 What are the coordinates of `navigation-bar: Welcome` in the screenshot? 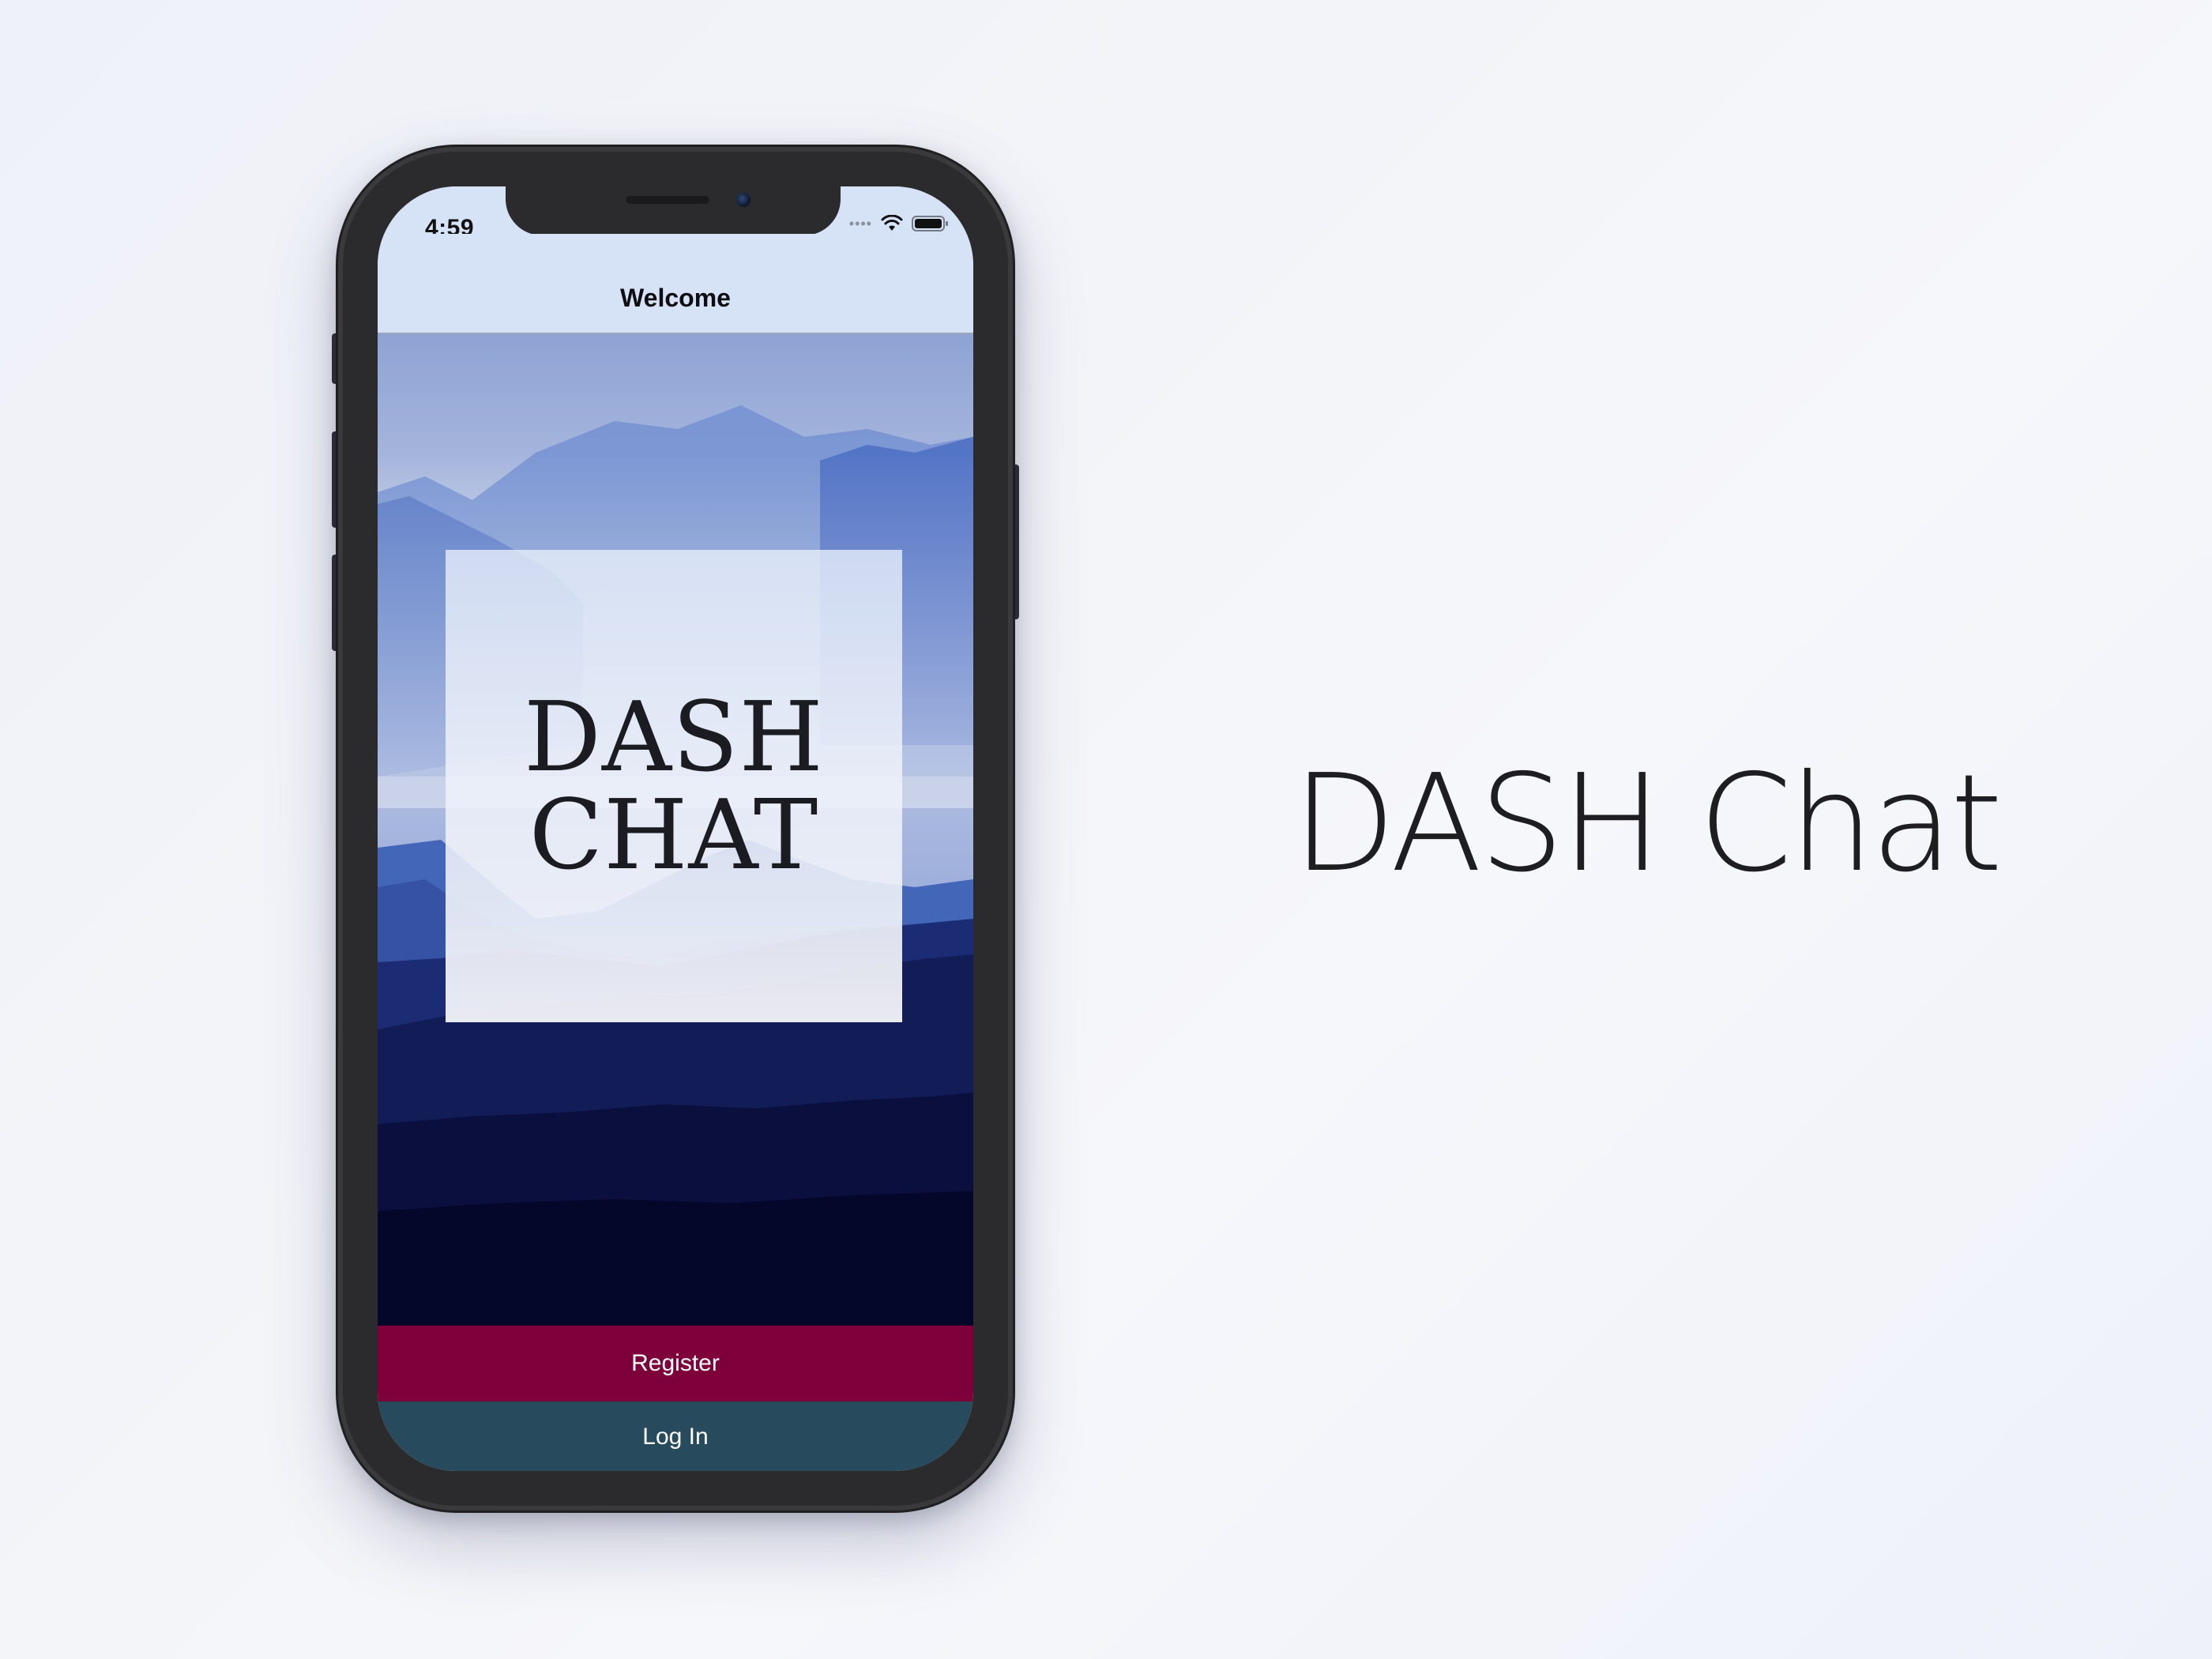 It's located at (676, 284).